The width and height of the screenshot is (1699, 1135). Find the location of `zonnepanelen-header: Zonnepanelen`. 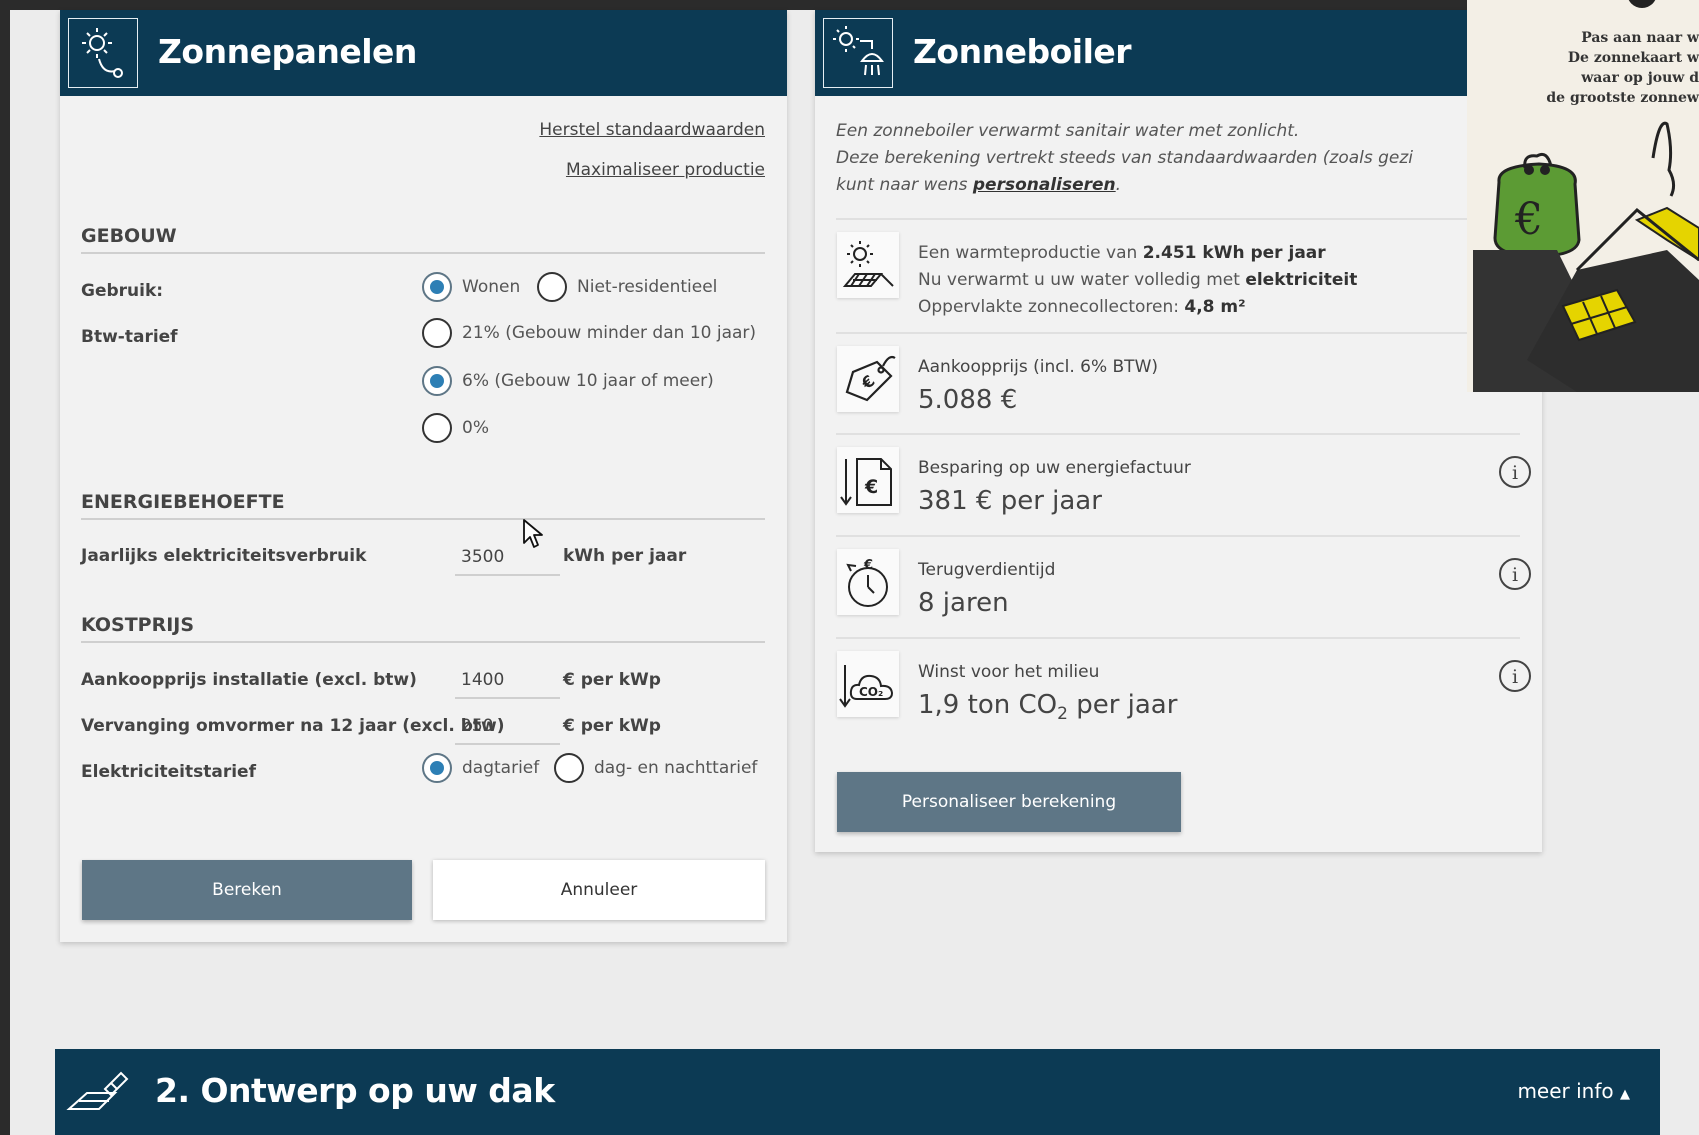

zonnepanelen-header: Zonnepanelen is located at coordinates (423, 53).